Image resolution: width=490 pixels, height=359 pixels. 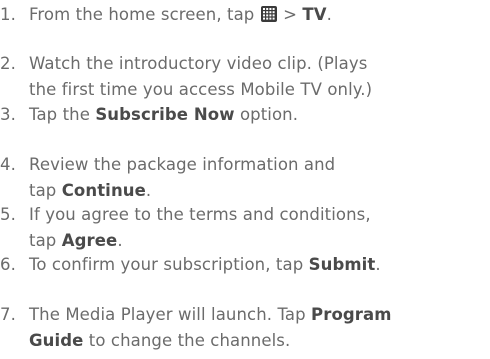 What do you see at coordinates (266, 114) in the screenshot?
I see `step-plain-text: option.` at bounding box center [266, 114].